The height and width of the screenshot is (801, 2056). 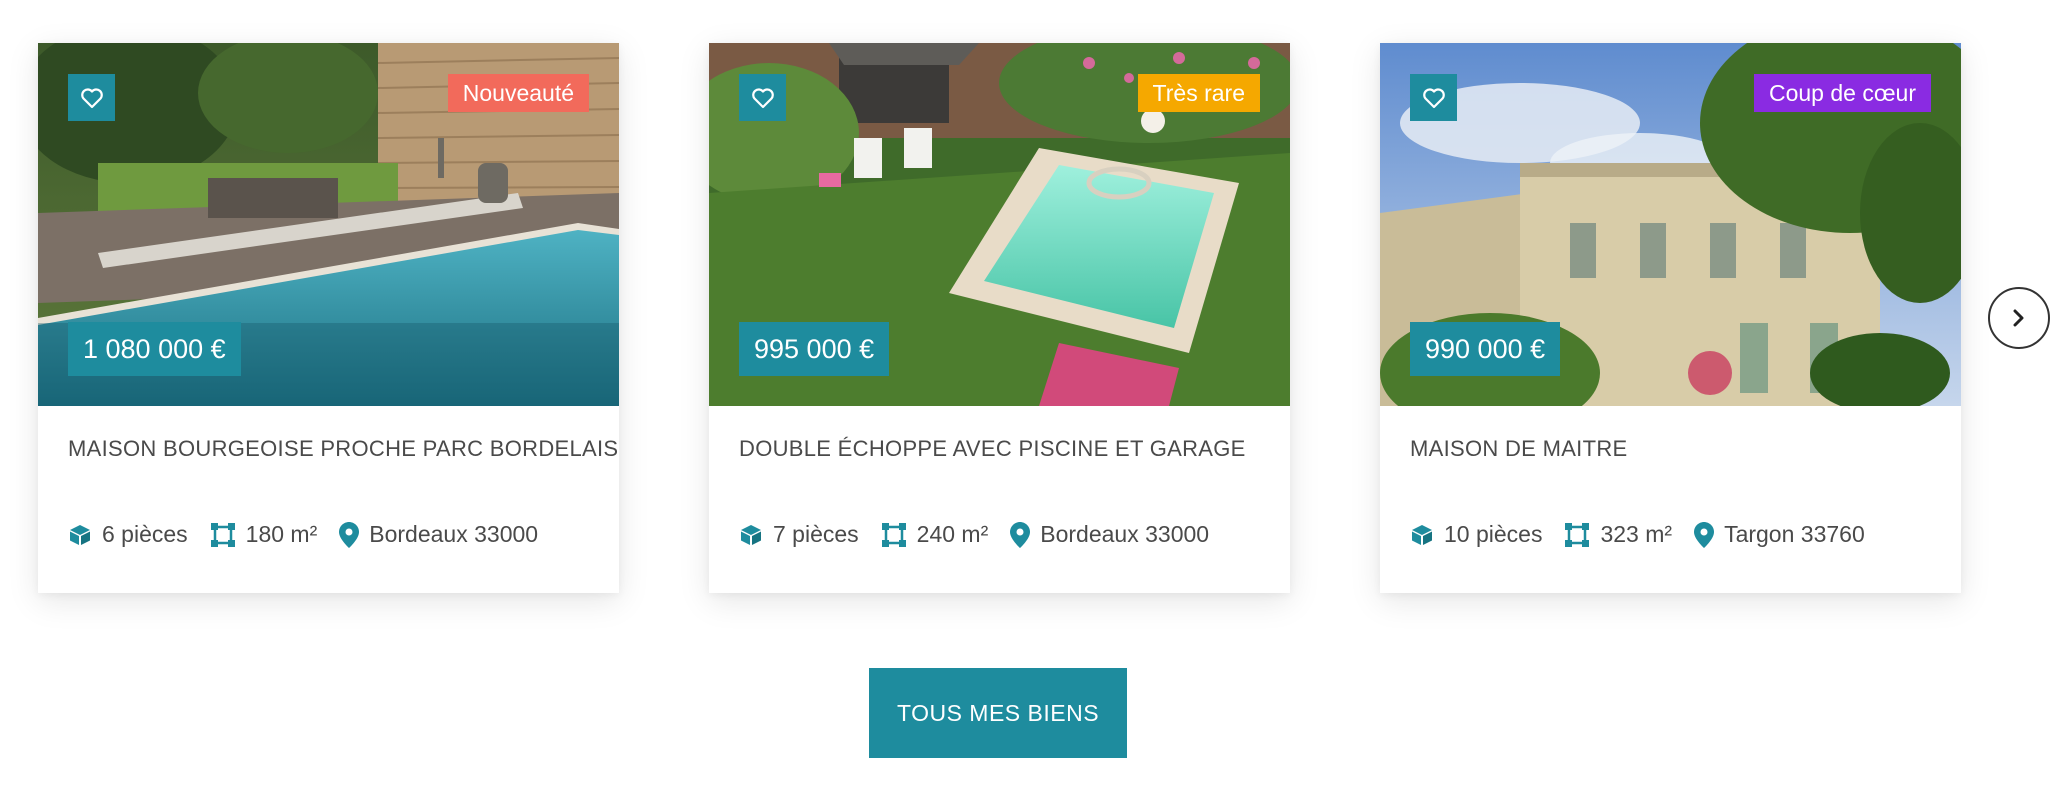 I want to click on rooms-feature: 6 pièces, so click(x=128, y=534).